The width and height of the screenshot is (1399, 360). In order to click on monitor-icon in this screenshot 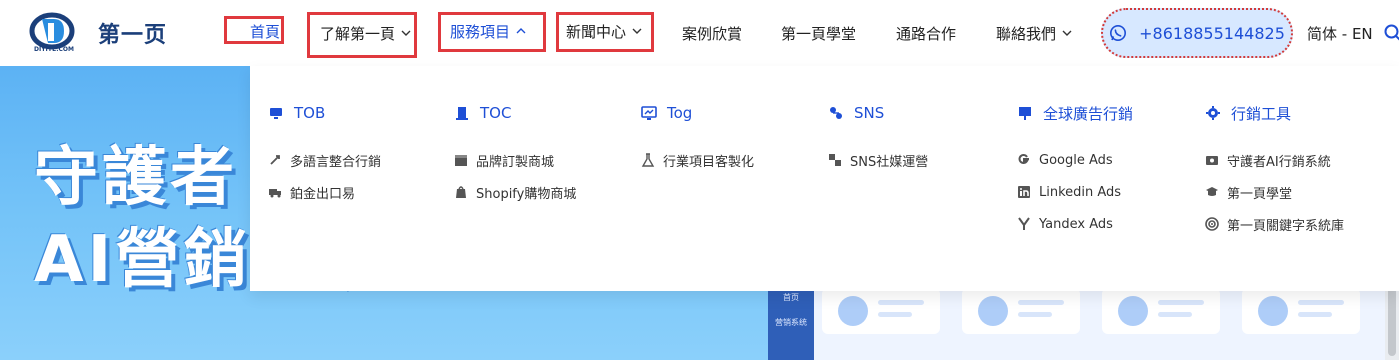, I will do `click(276, 113)`.